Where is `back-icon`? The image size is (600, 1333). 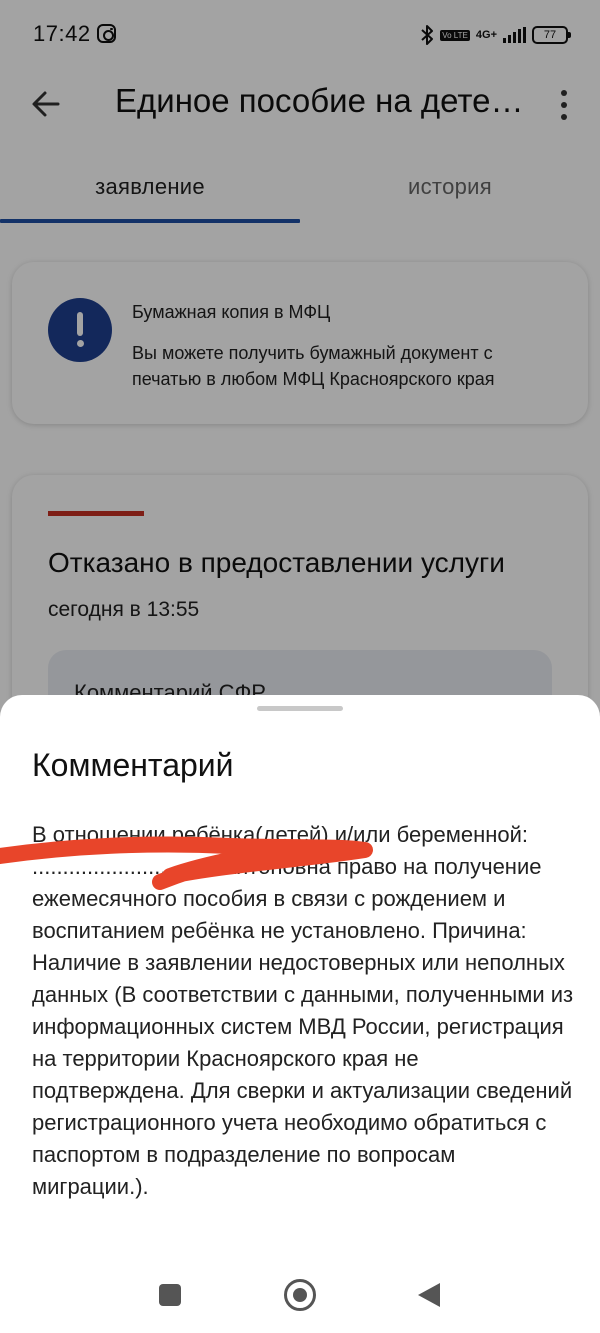 back-icon is located at coordinates (429, 1295).